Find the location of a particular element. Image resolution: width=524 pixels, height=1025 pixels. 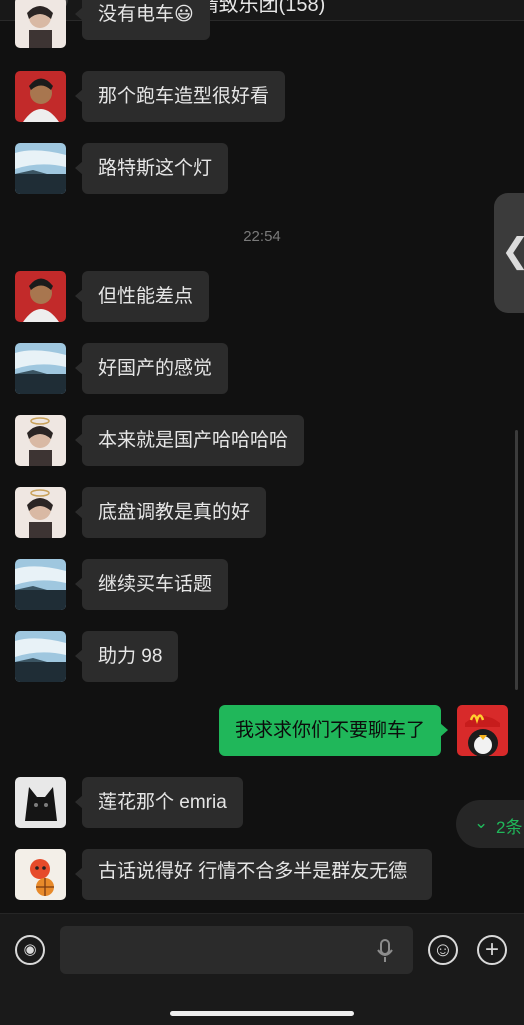

plus-icon: + is located at coordinates (491, 949).